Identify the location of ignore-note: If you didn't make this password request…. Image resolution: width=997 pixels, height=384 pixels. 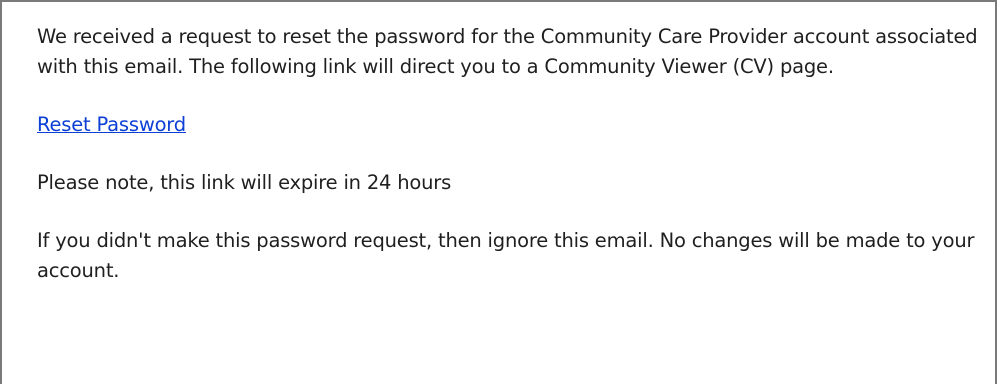
(506, 255).